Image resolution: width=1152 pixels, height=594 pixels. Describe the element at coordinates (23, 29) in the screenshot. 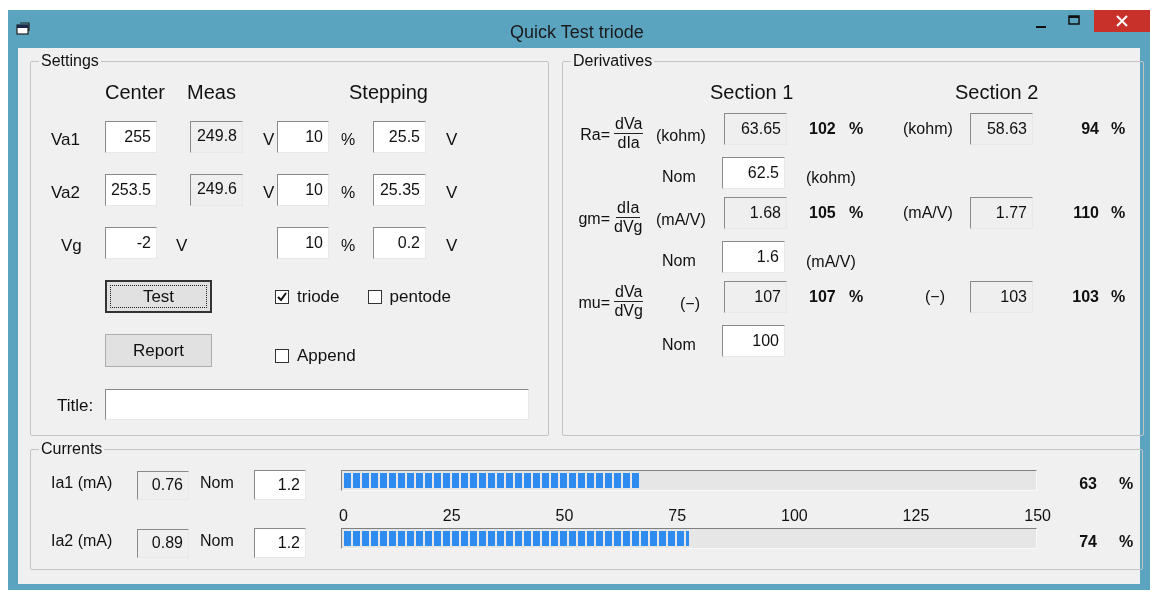

I see `app-icon` at that location.